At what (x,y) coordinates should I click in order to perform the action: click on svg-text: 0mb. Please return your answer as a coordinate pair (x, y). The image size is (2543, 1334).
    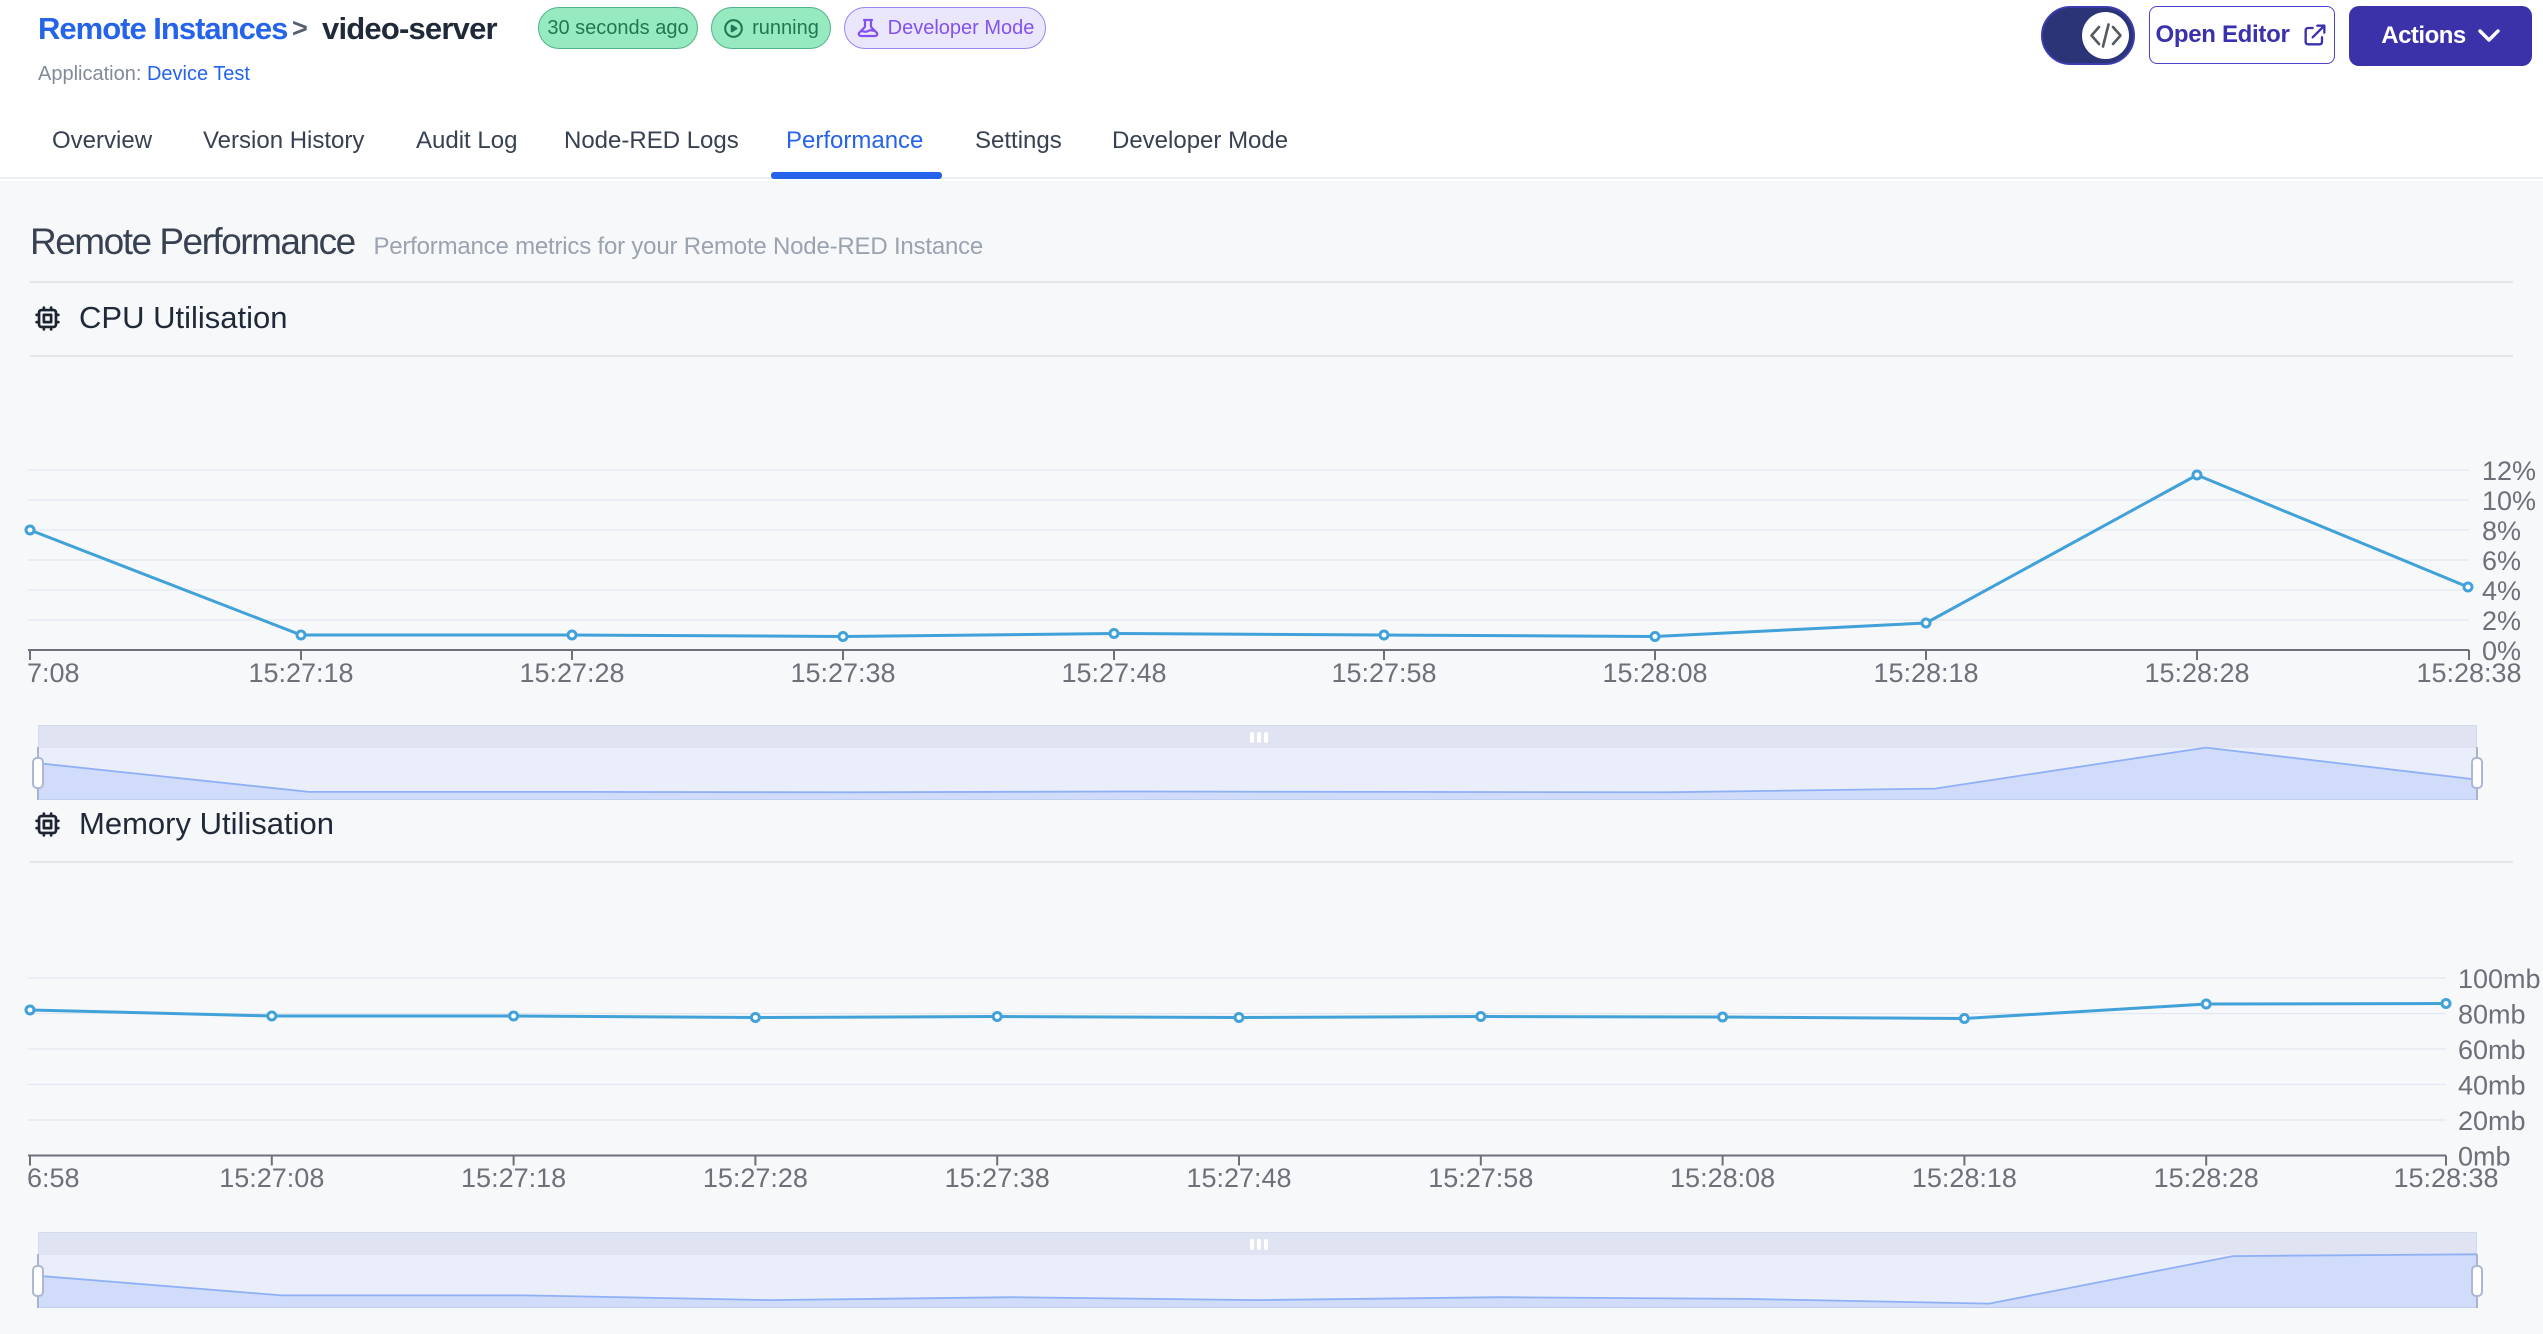
    Looking at the image, I should click on (2484, 1157).